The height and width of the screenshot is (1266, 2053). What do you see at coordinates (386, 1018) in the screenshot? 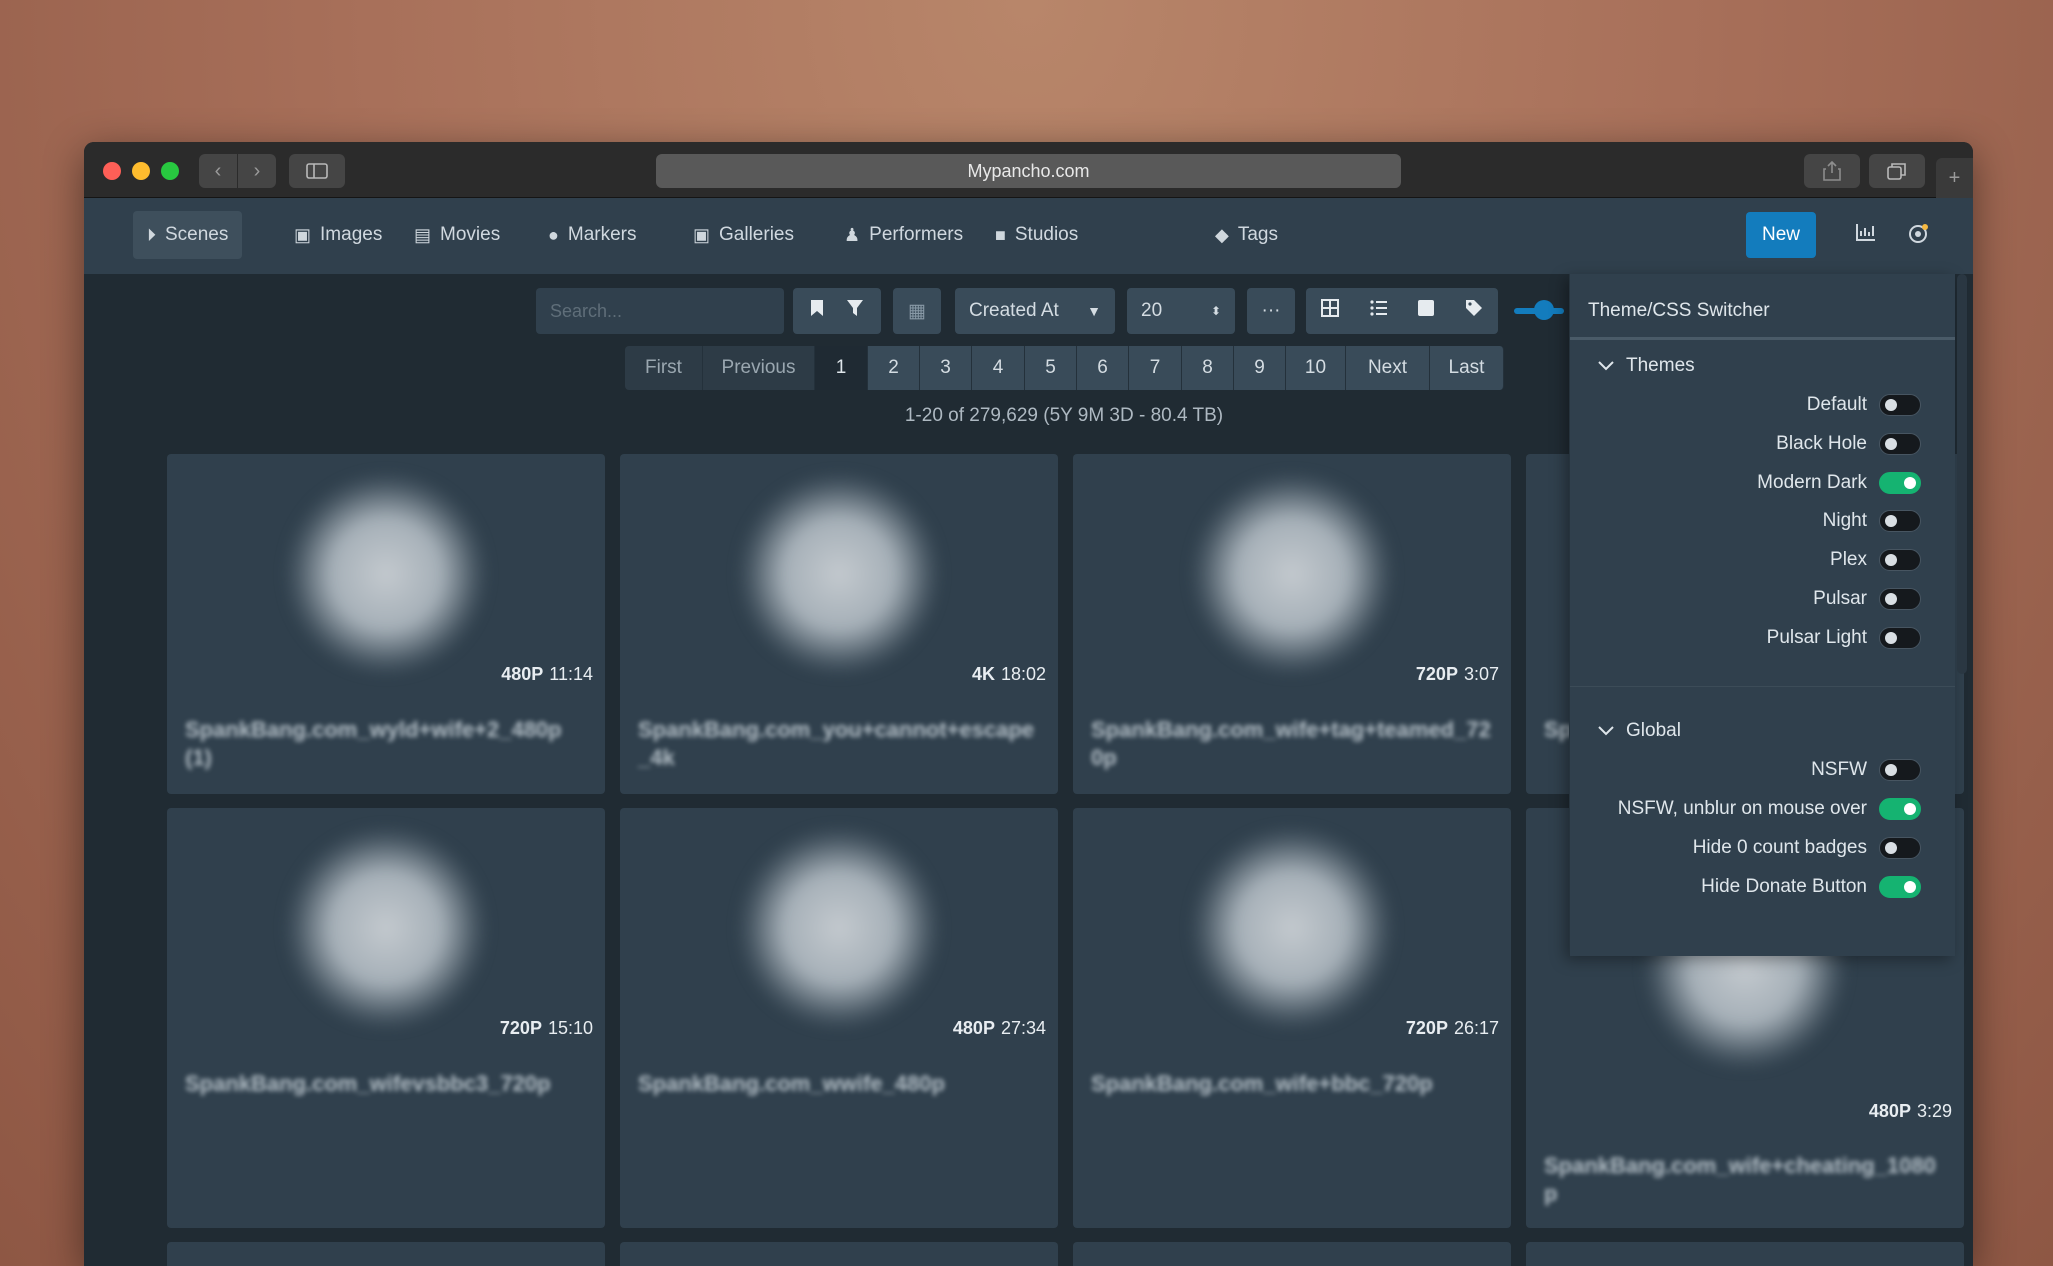
I see `scene-card: 720P 15:10 SpankBang.com_wifevsbbc3_720p` at bounding box center [386, 1018].